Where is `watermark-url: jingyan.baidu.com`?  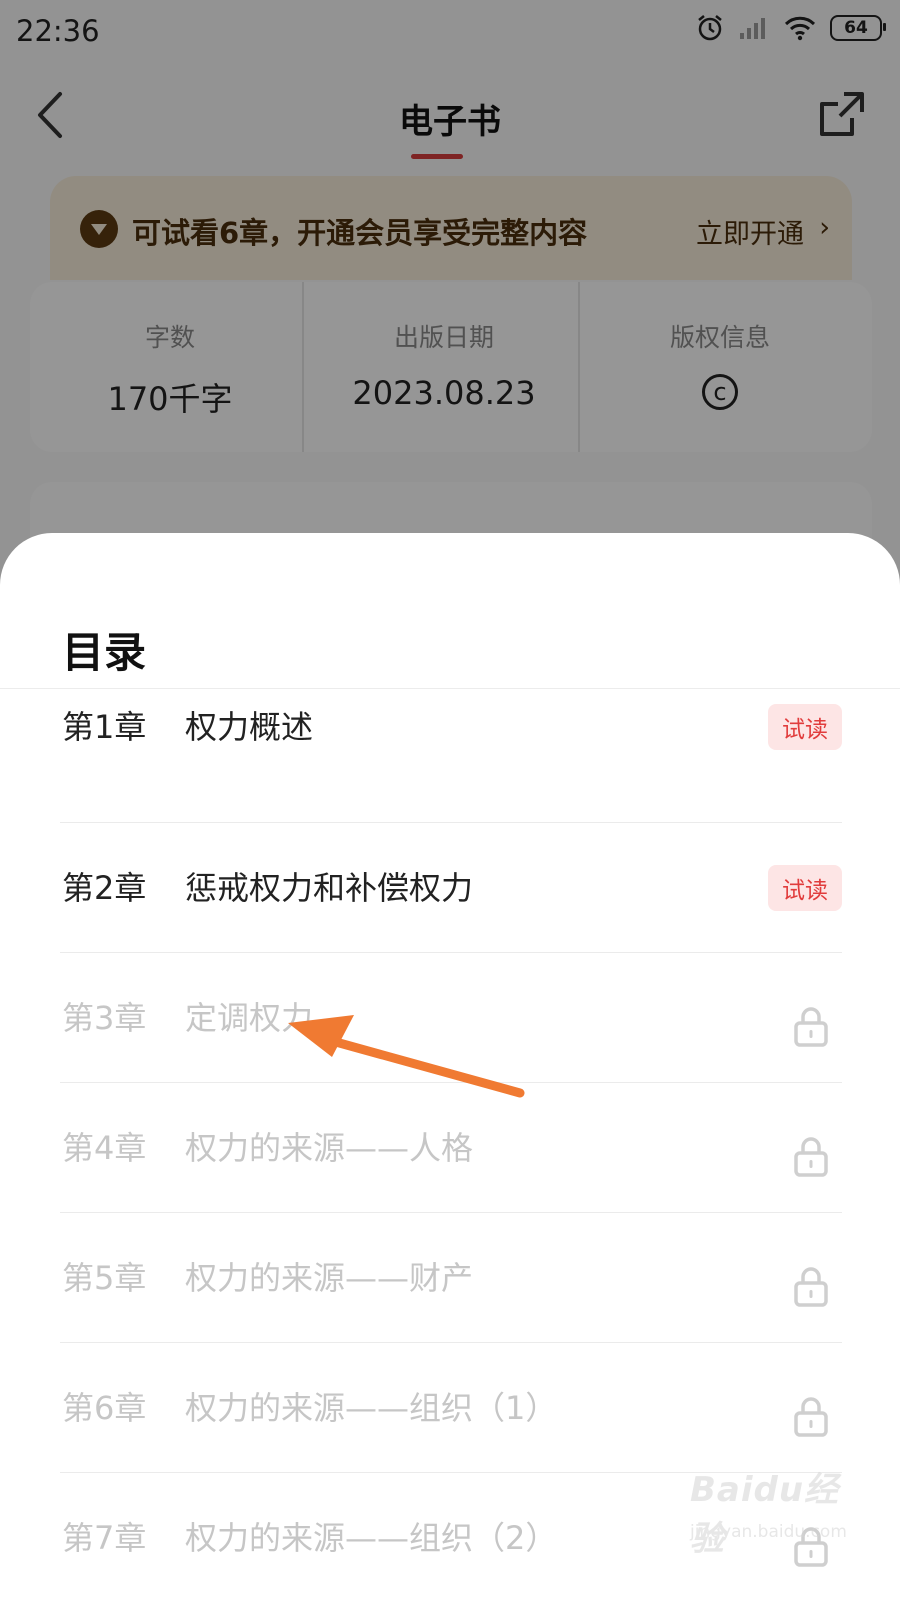 watermark-url: jingyan.baidu.com is located at coordinates (768, 1532).